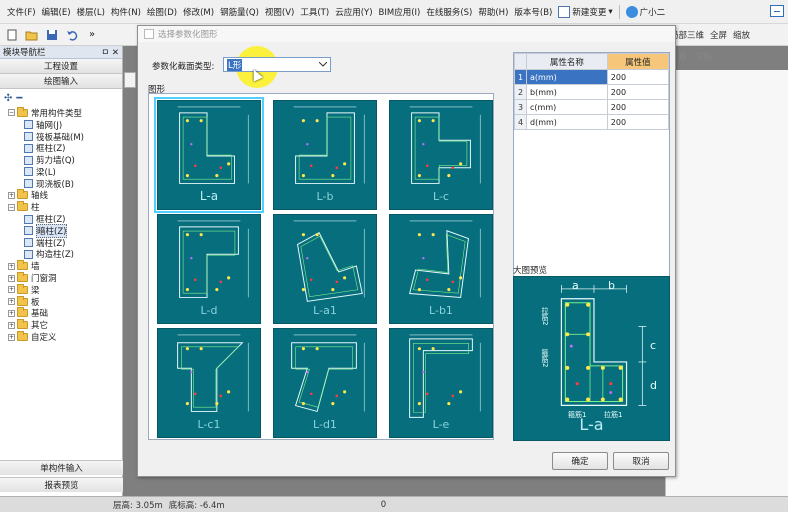 This screenshot has width=788, height=512. I want to click on bottom-elevation: 底标高: -6.4m, so click(196, 505).